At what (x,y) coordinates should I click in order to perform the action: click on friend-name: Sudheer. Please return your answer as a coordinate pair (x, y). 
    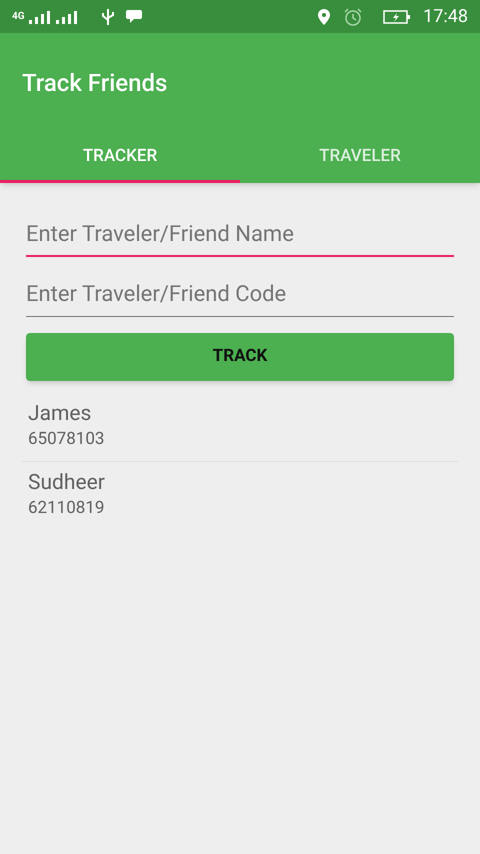
    Looking at the image, I should click on (67, 483).